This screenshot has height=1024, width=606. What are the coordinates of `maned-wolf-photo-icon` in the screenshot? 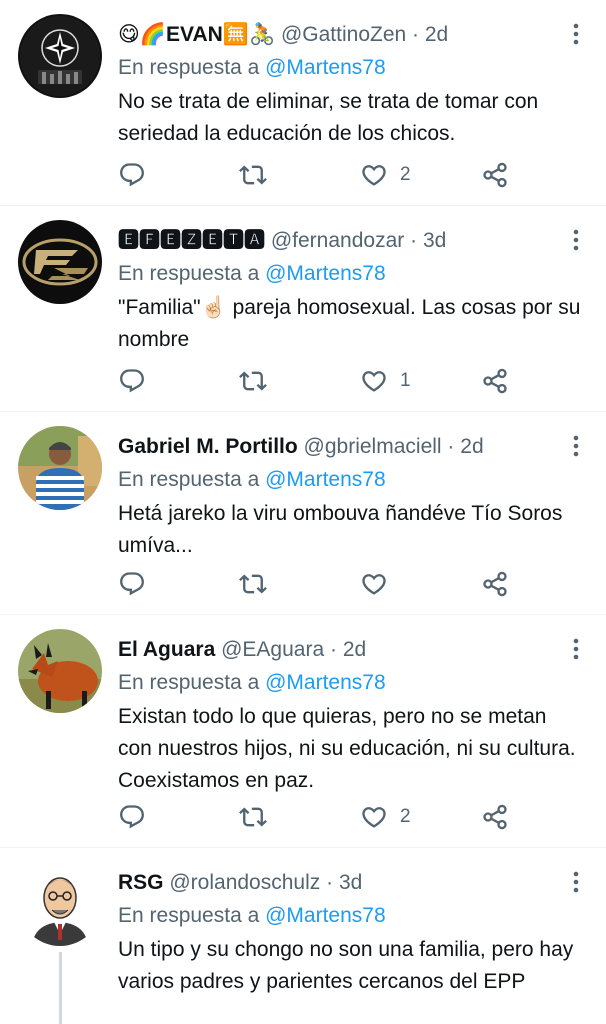 It's located at (60, 671).